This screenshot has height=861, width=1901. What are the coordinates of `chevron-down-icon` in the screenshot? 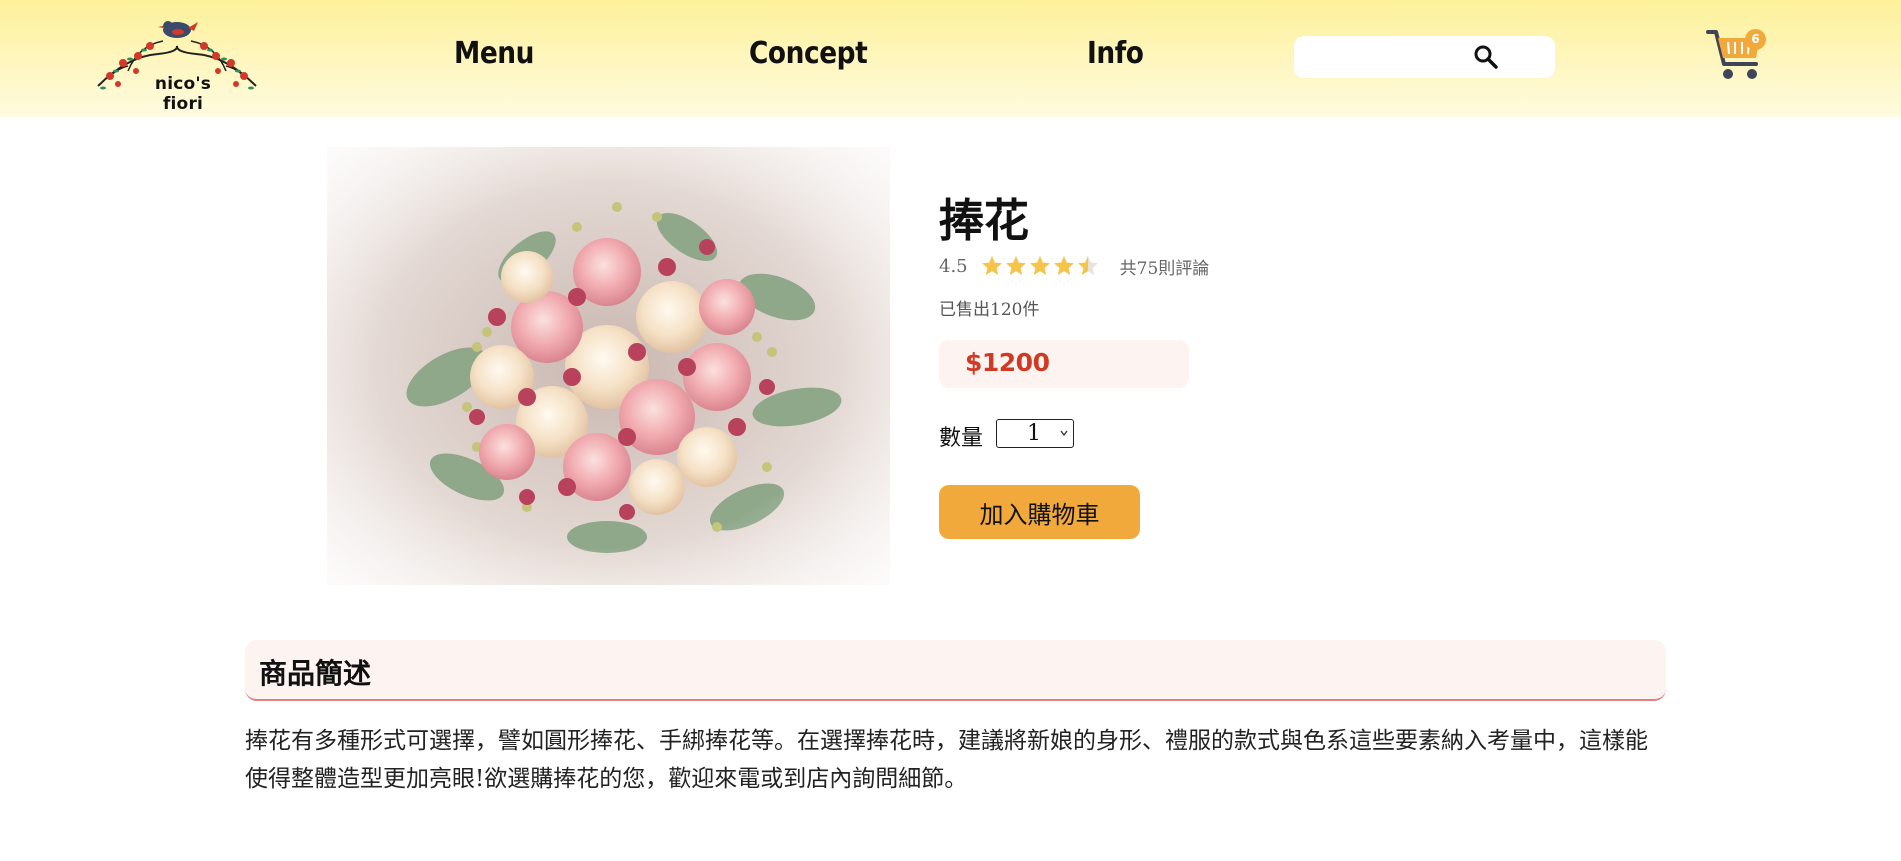 It's located at (1064, 433).